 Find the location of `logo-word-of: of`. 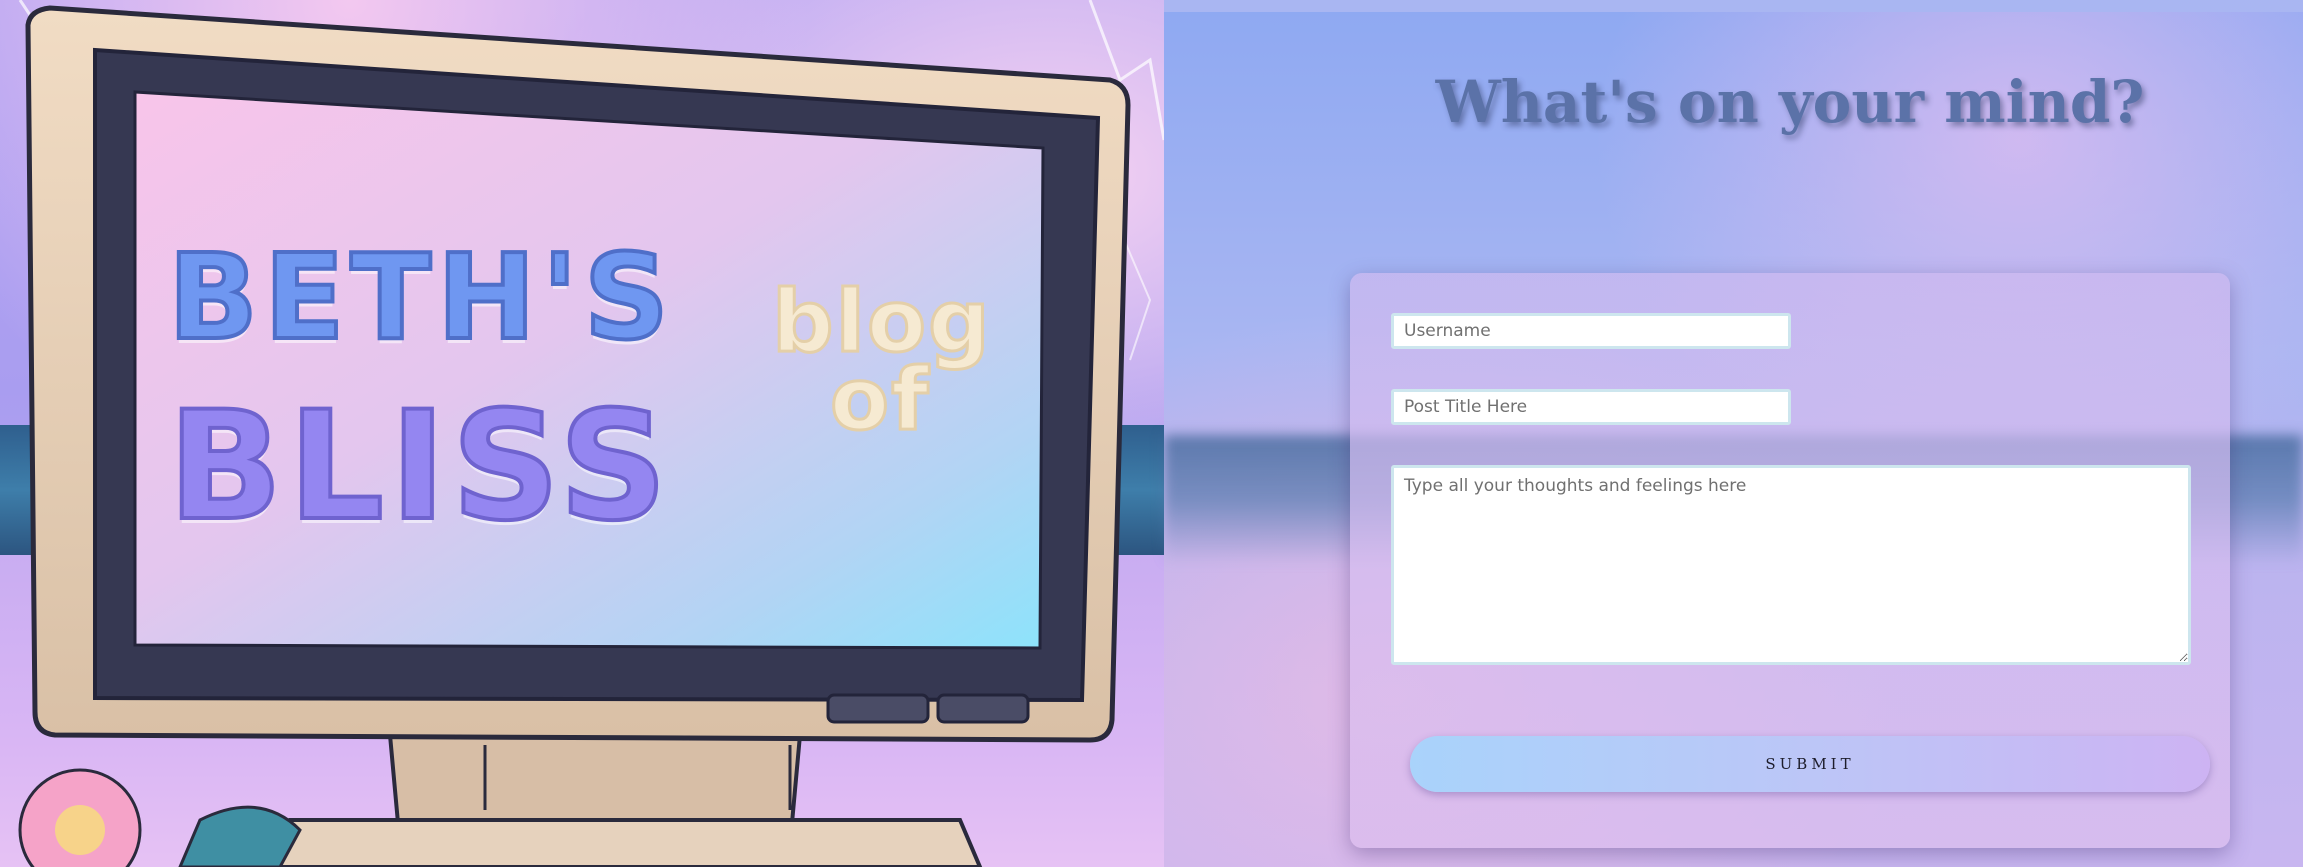

logo-word-of: of is located at coordinates (880, 400).